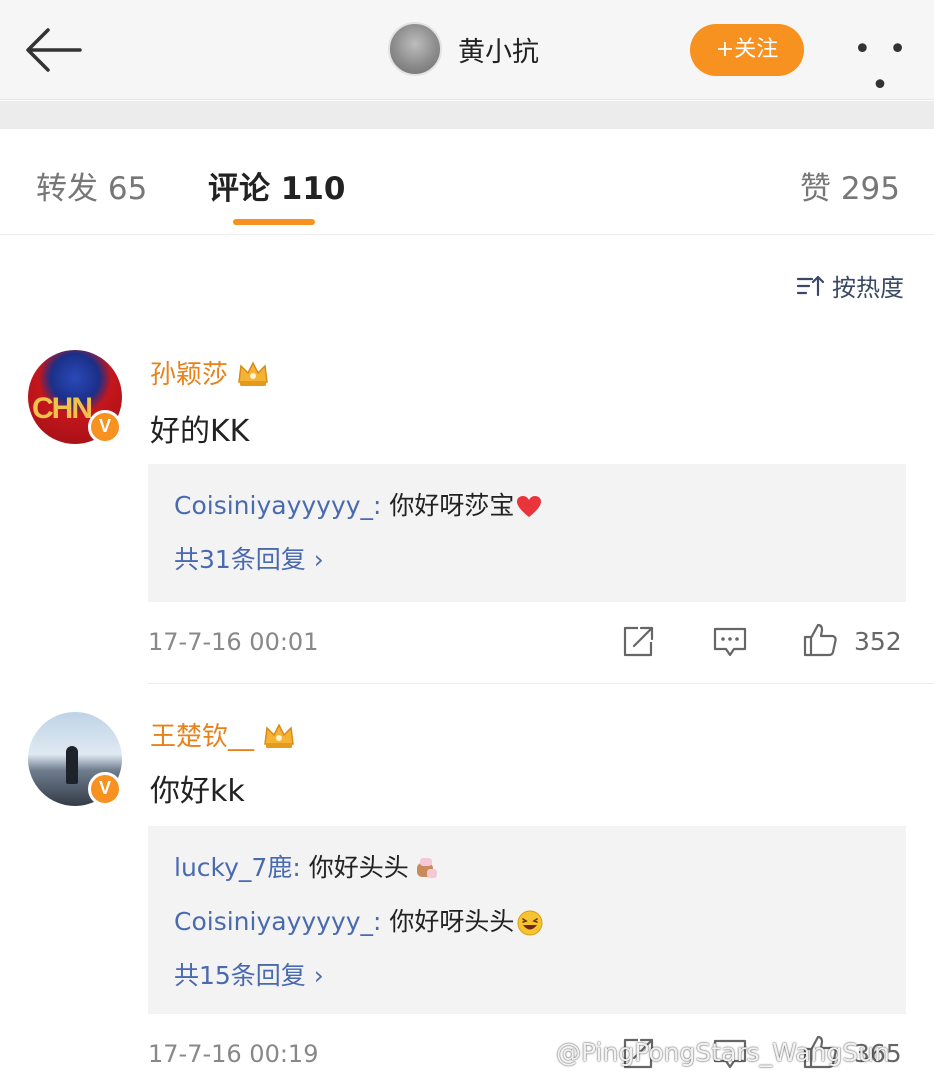  What do you see at coordinates (197, 791) in the screenshot?
I see `comment-text: 你好kk` at bounding box center [197, 791].